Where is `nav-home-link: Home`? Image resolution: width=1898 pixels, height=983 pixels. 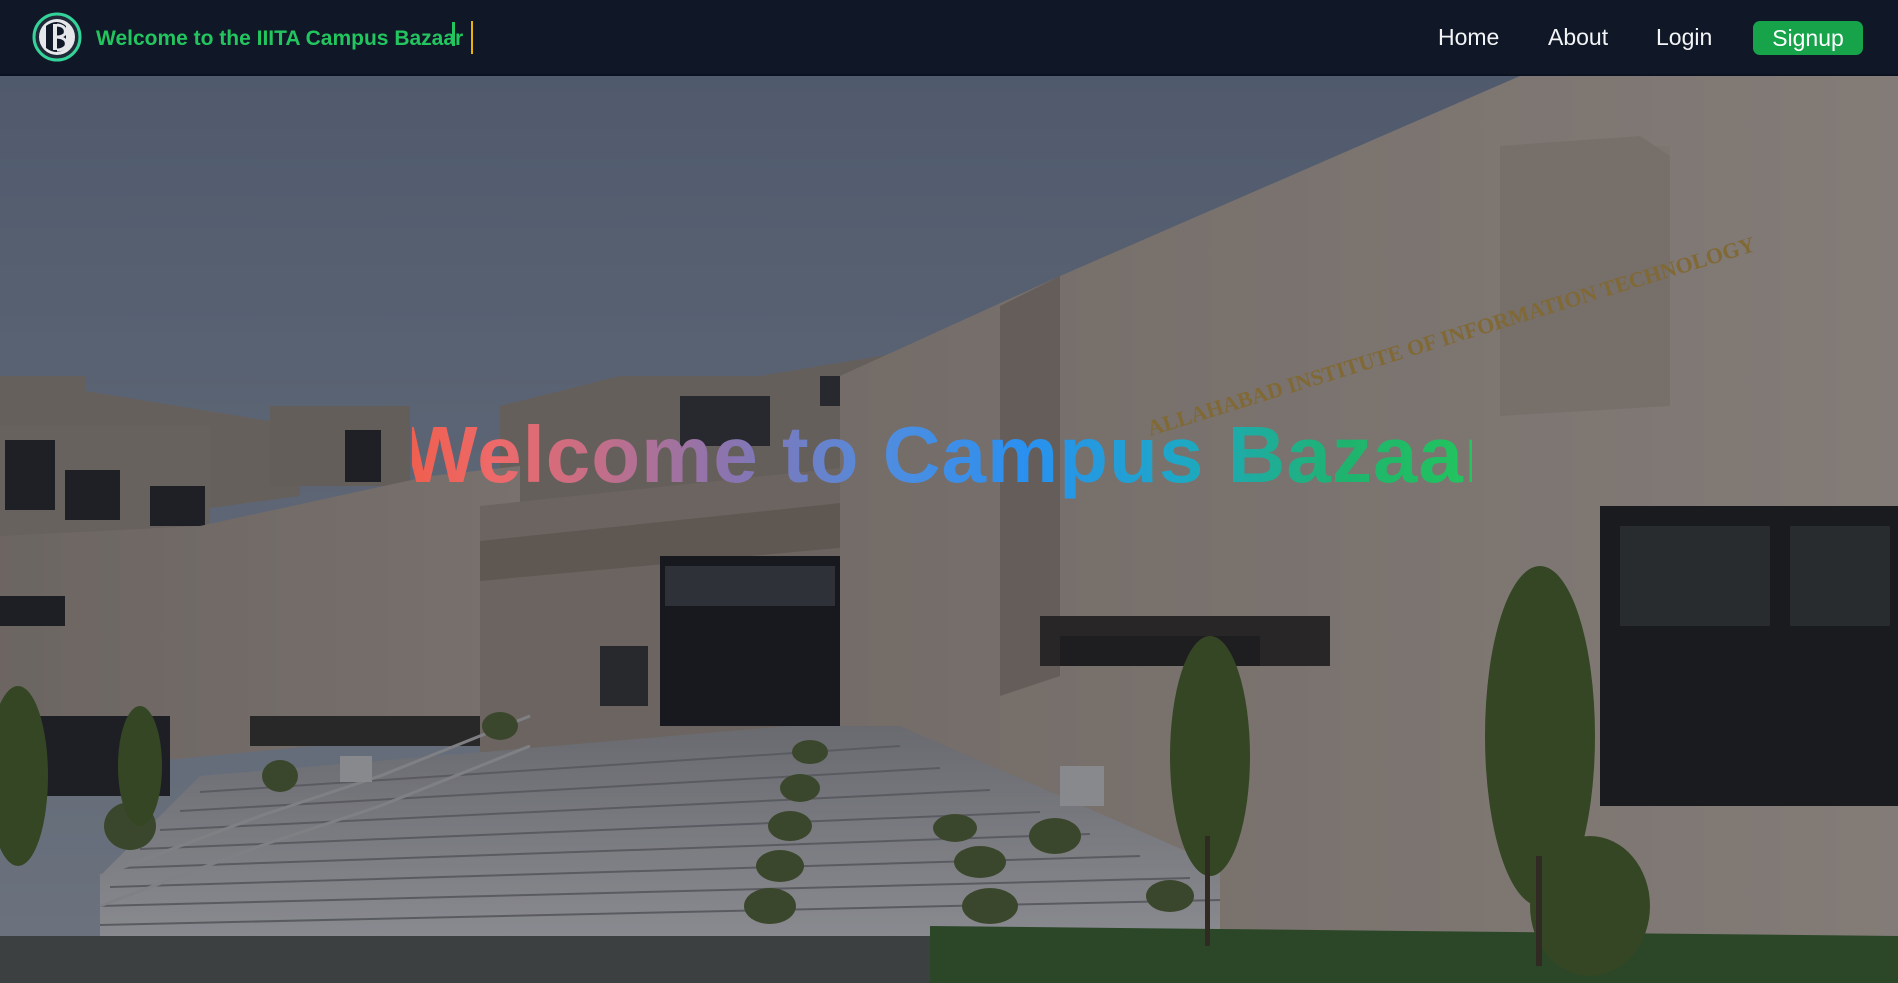 nav-home-link: Home is located at coordinates (1468, 37).